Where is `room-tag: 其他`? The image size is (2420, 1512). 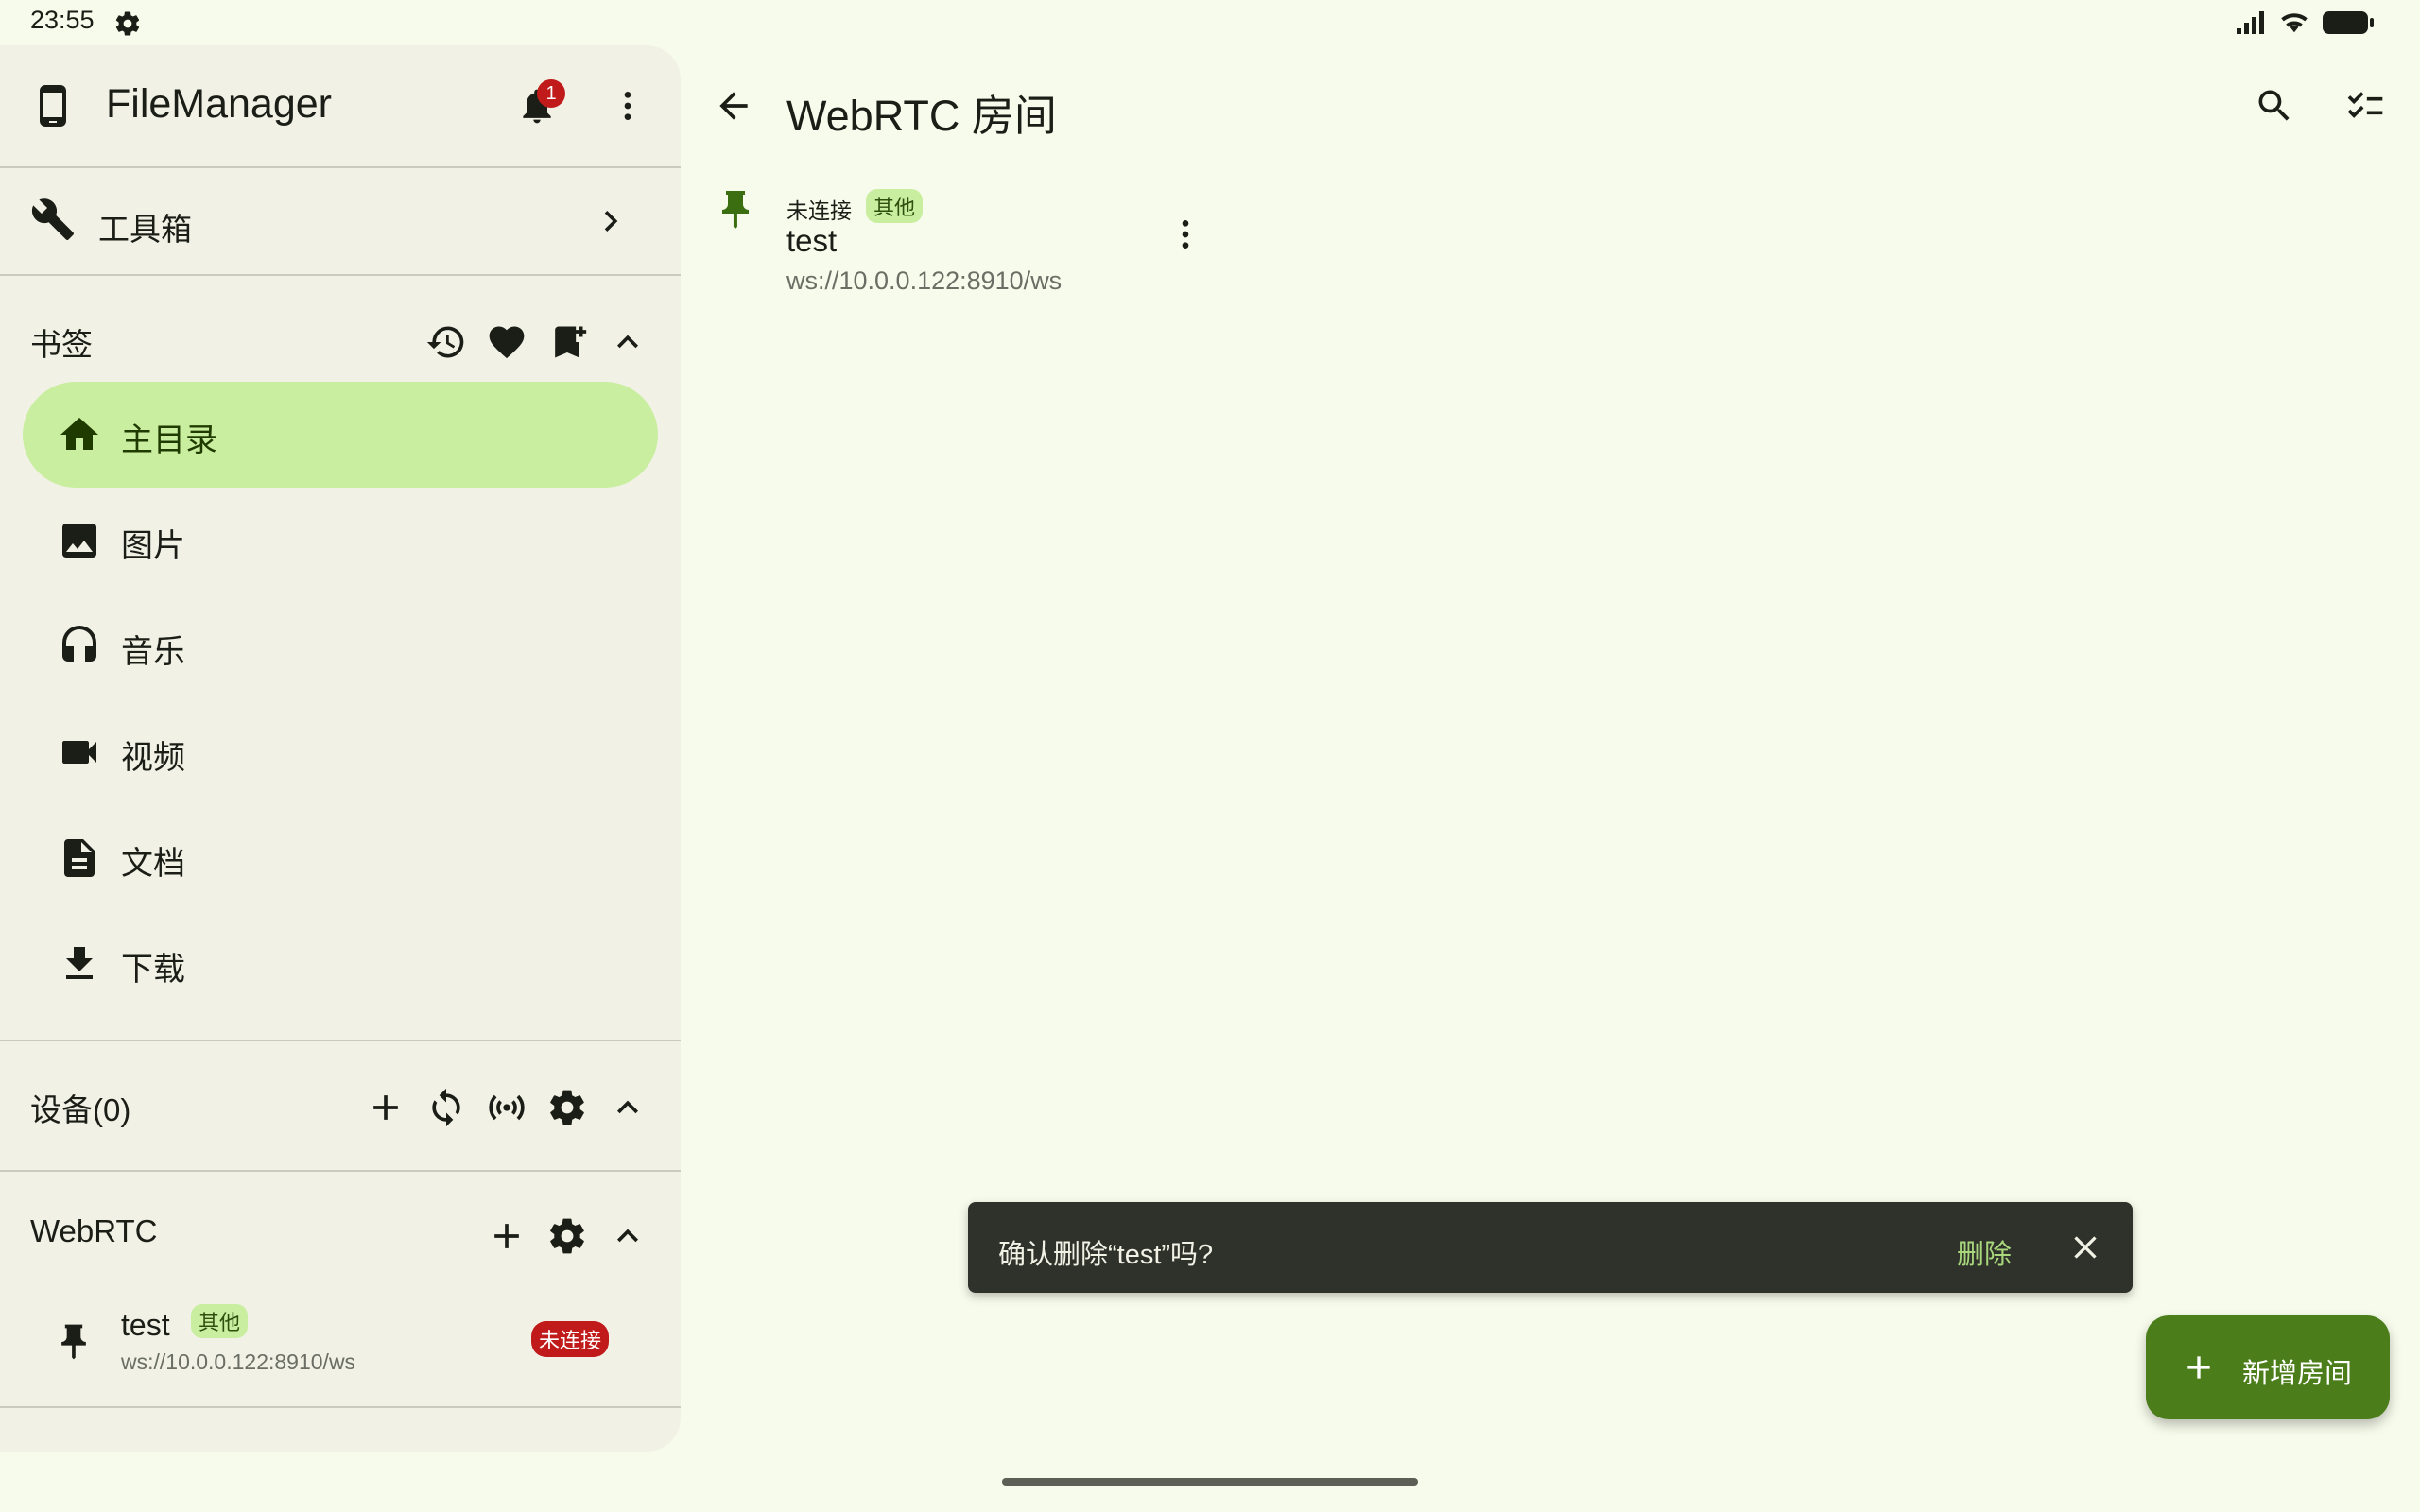 room-tag: 其他 is located at coordinates (220, 1321).